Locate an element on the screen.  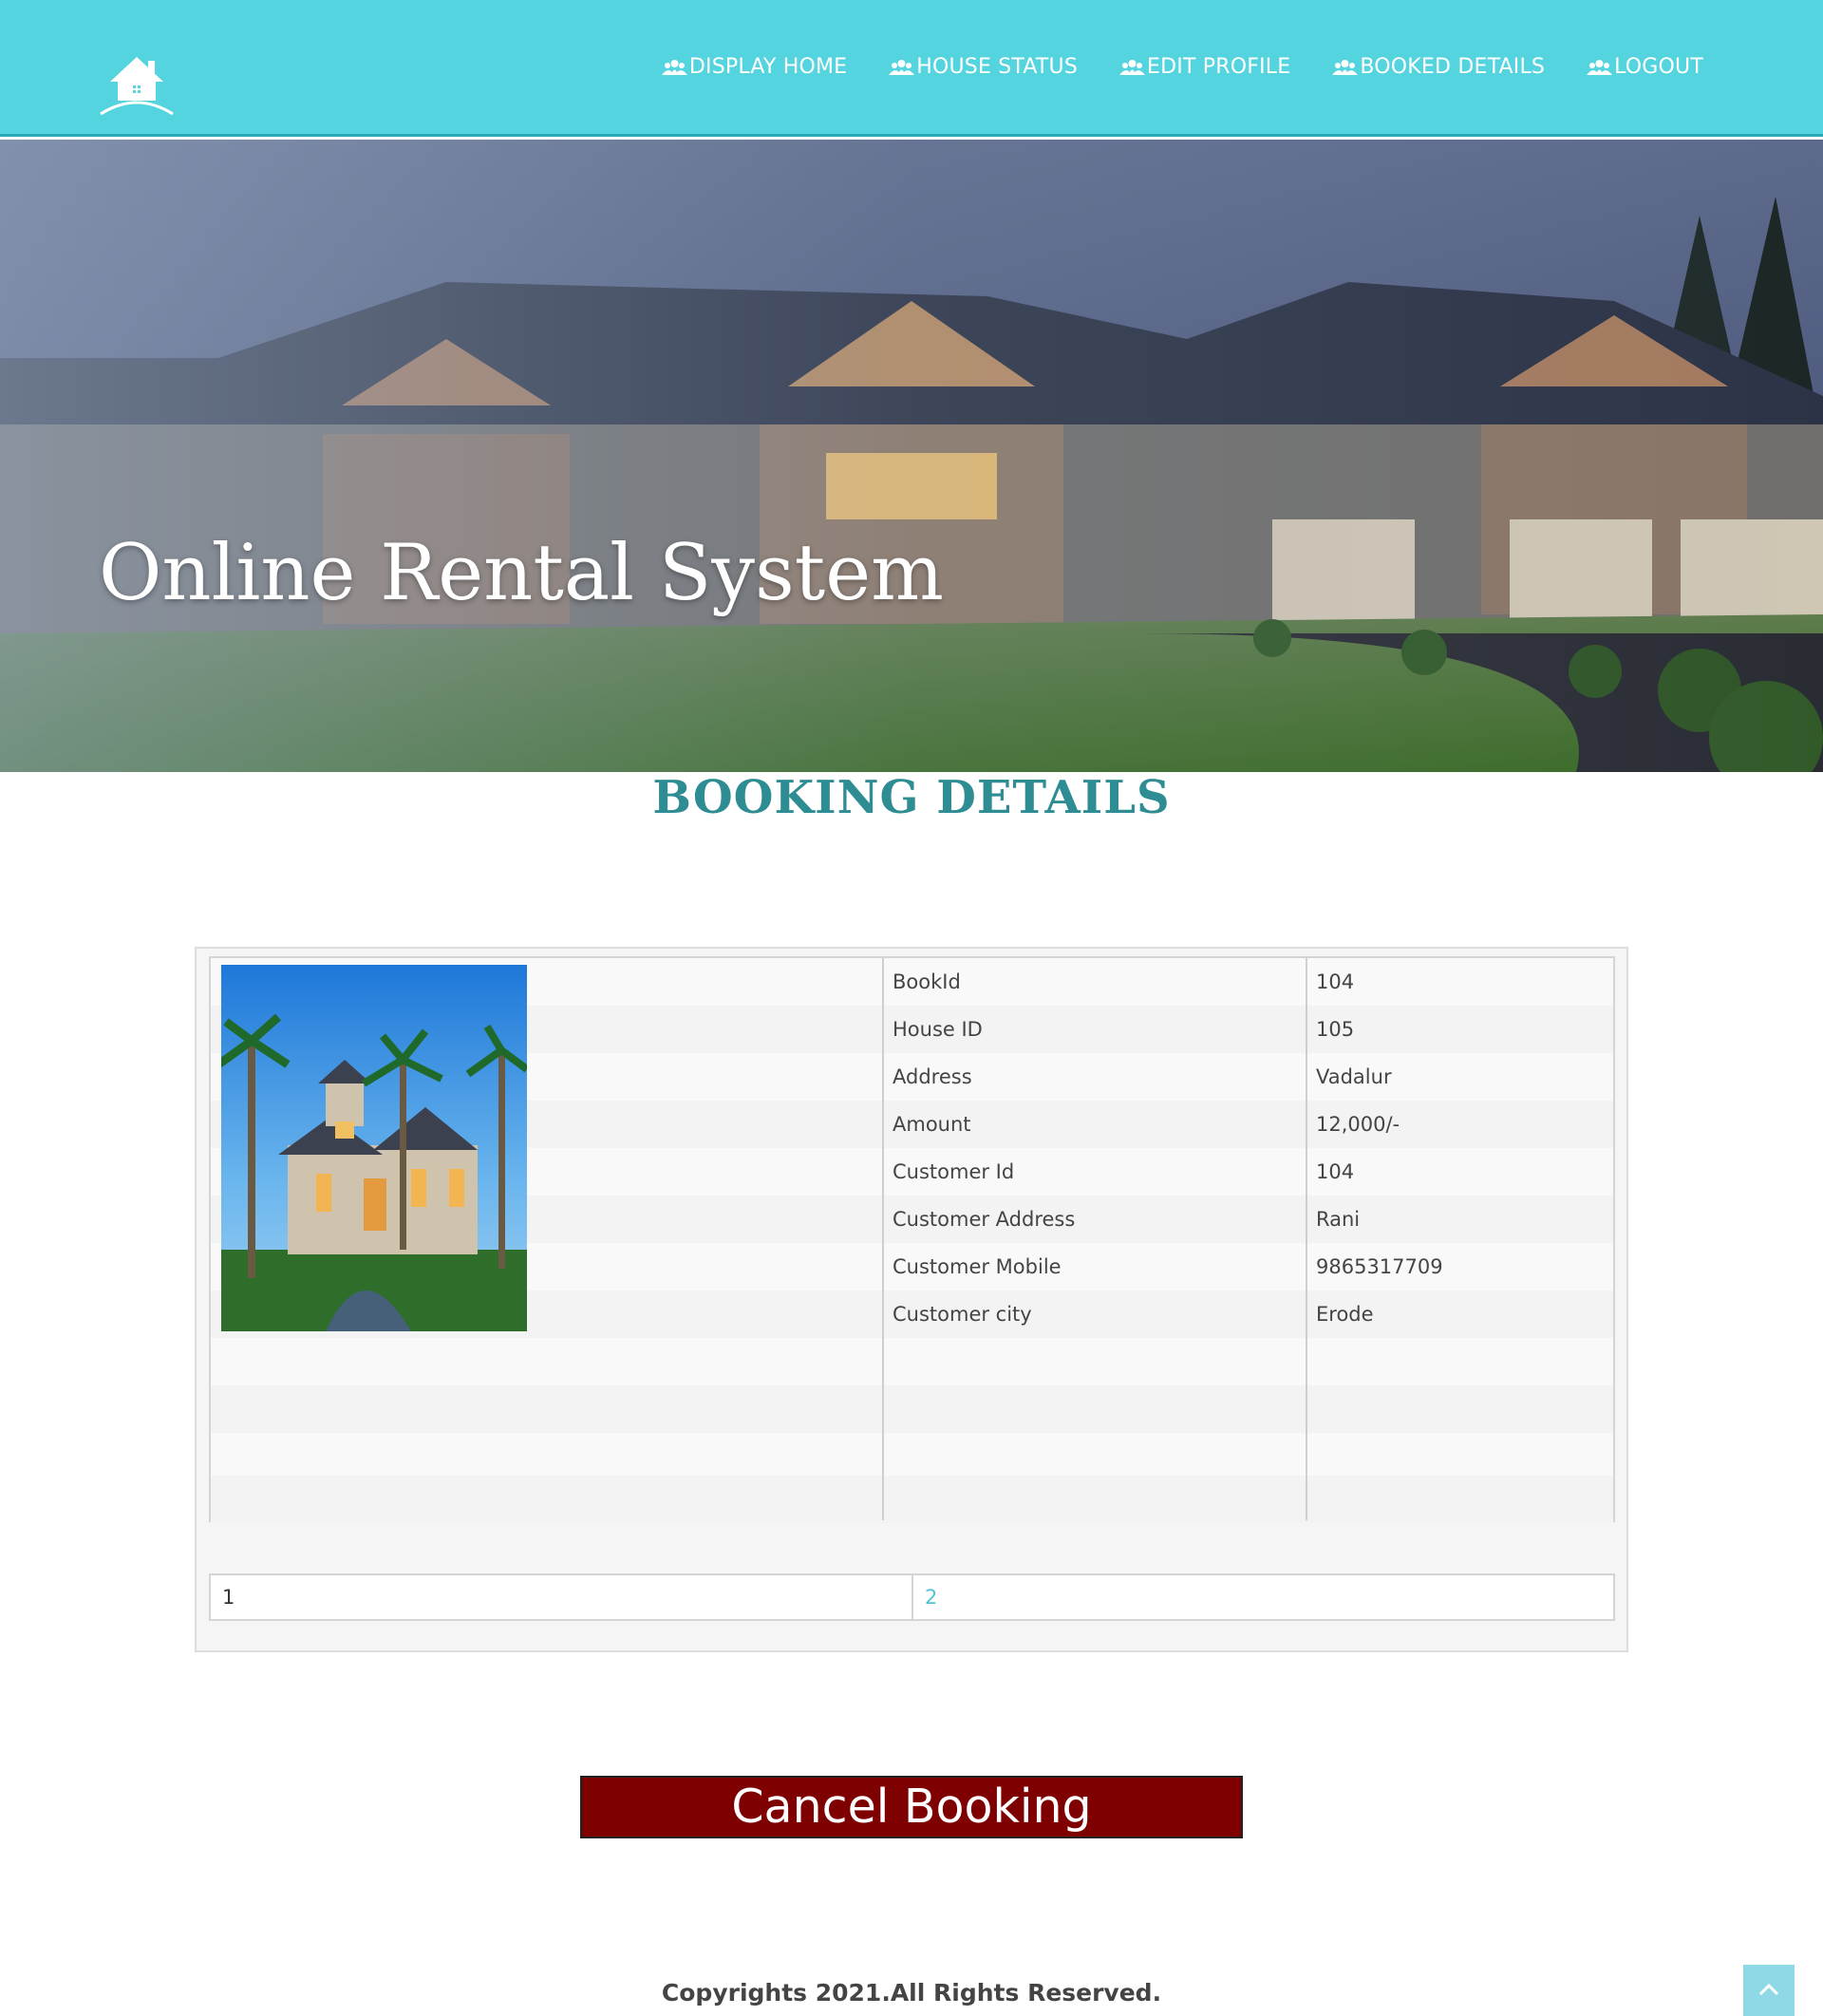
nav-label: LOGOUT is located at coordinates (1658, 67).